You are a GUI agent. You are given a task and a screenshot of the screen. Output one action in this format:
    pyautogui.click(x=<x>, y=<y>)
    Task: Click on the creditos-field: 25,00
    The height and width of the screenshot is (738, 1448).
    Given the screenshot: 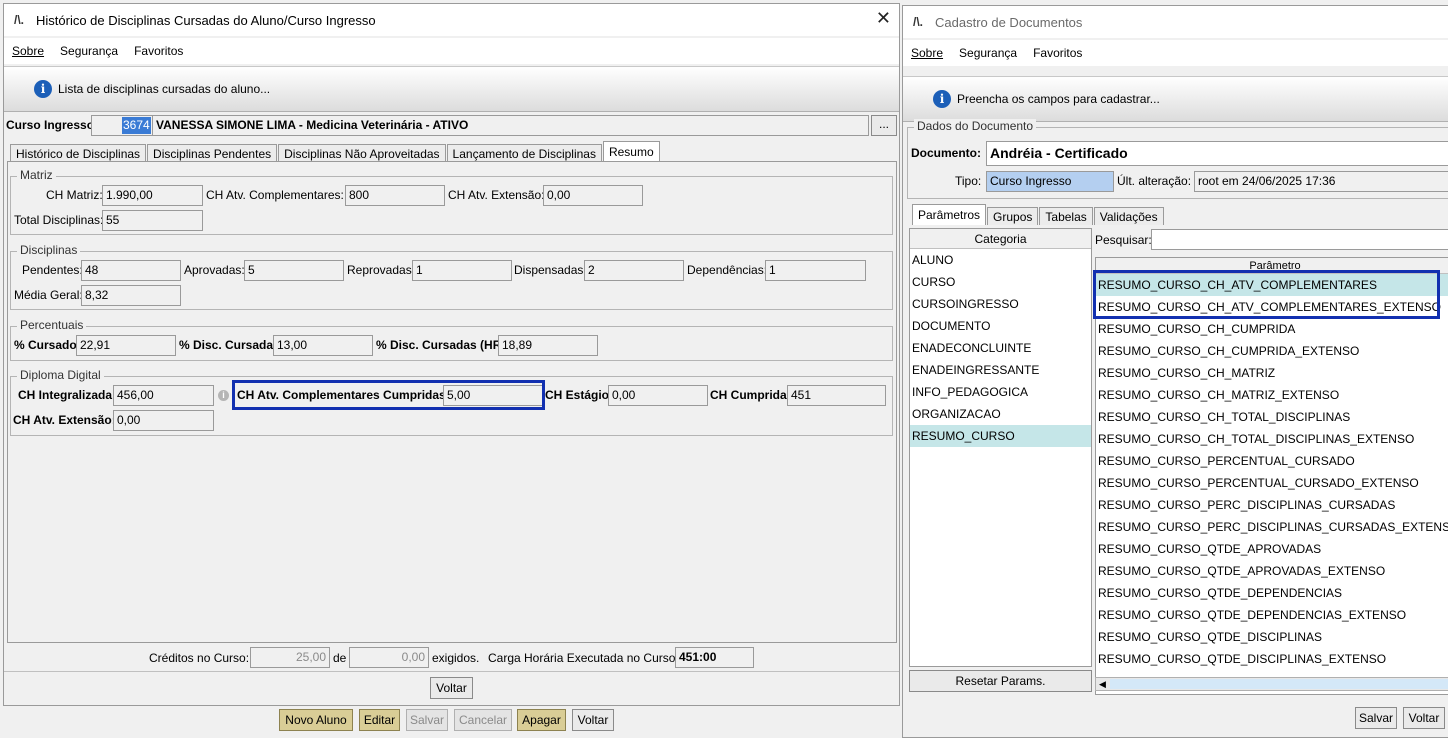 What is the action you would take?
    pyautogui.click(x=290, y=657)
    